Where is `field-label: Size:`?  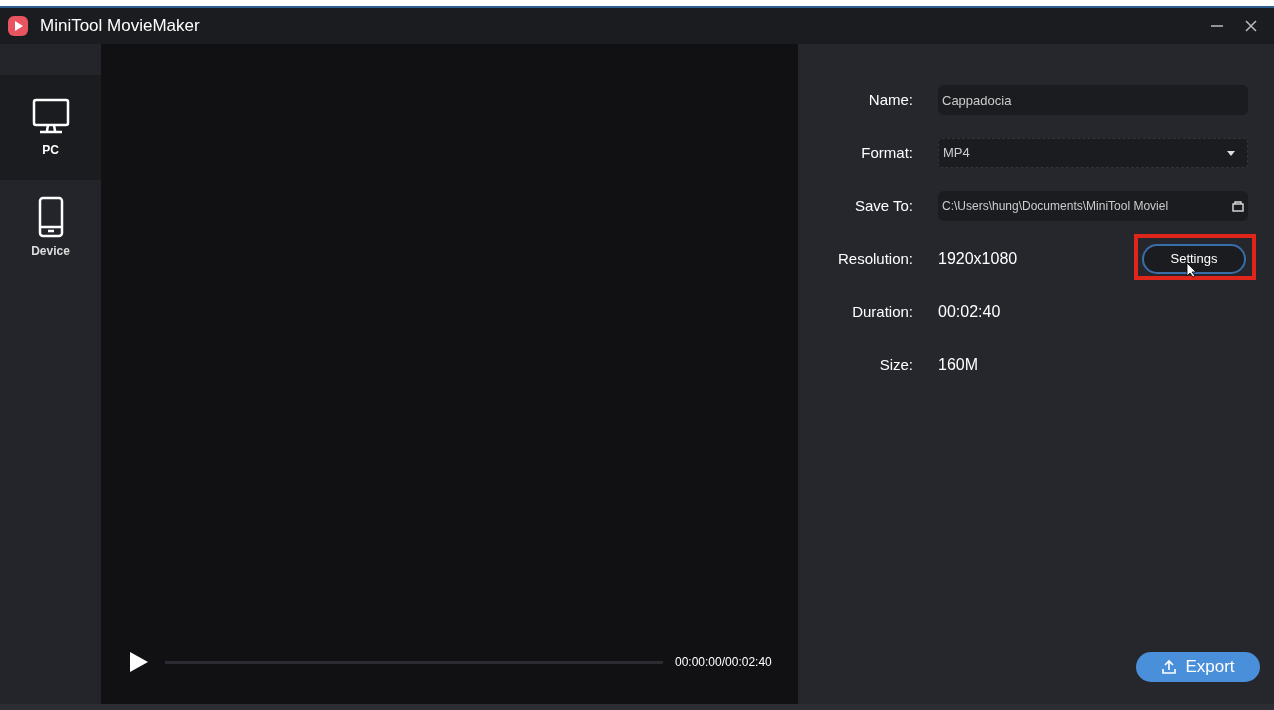
field-label: Size: is located at coordinates (895, 364).